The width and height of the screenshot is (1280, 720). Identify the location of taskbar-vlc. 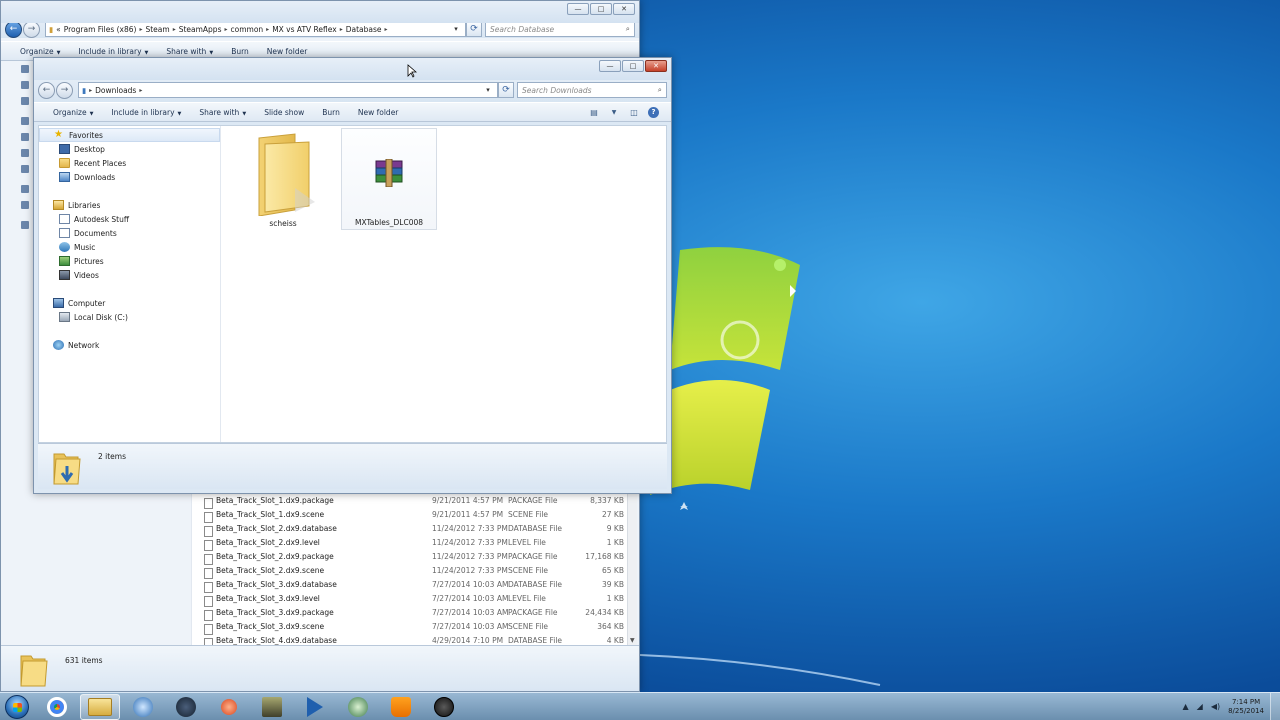
(401, 707).